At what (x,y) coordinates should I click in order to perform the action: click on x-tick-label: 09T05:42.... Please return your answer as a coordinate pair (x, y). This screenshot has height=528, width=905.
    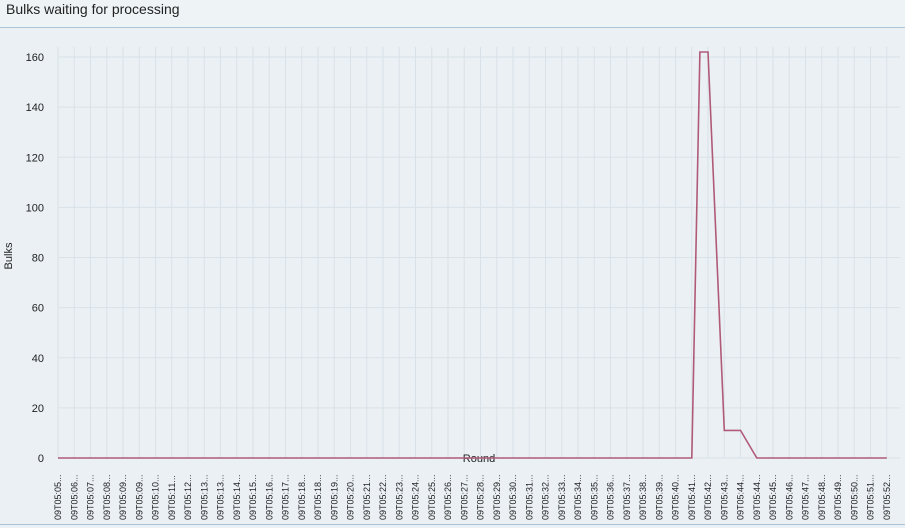
    Looking at the image, I should click on (708, 497).